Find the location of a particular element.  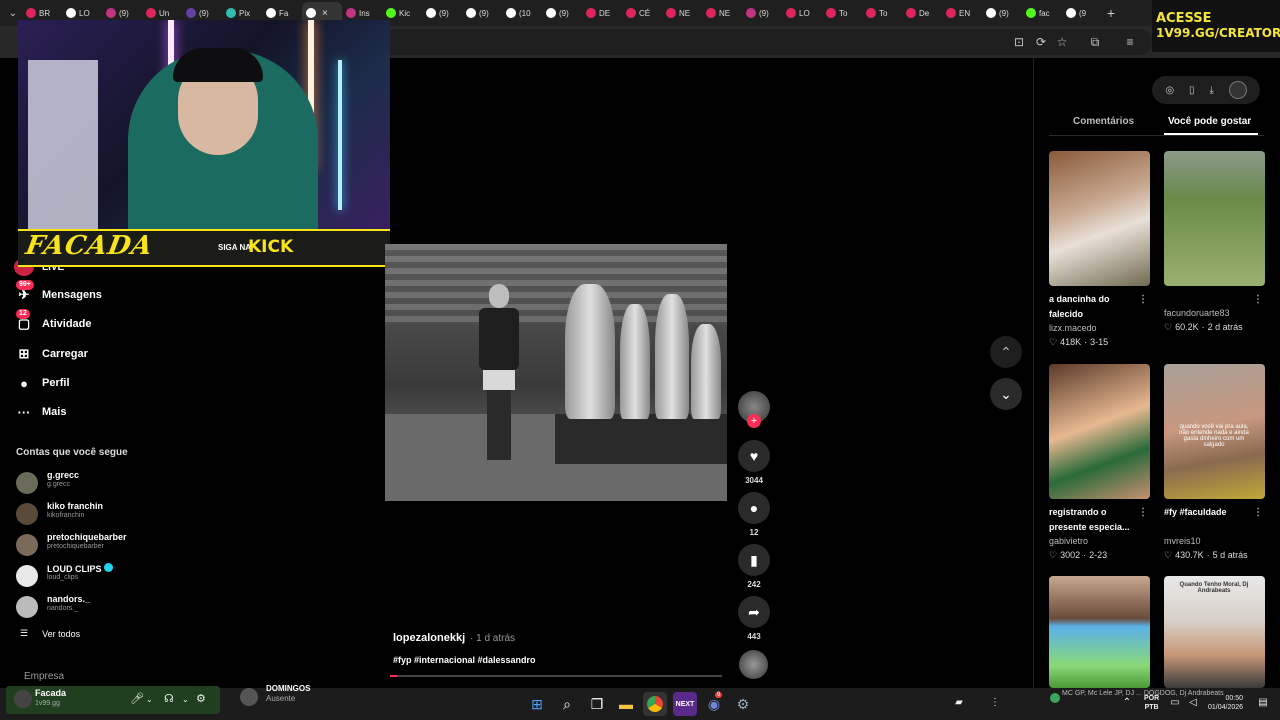

sidebar-item-1: ▢ 12 Atividade is located at coordinates (54, 322).